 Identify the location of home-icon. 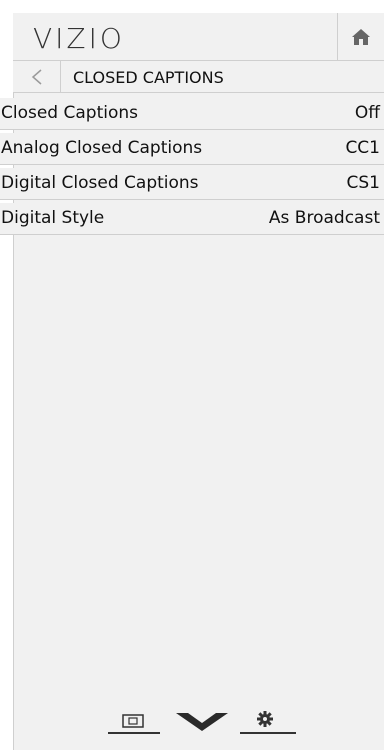
(361, 36).